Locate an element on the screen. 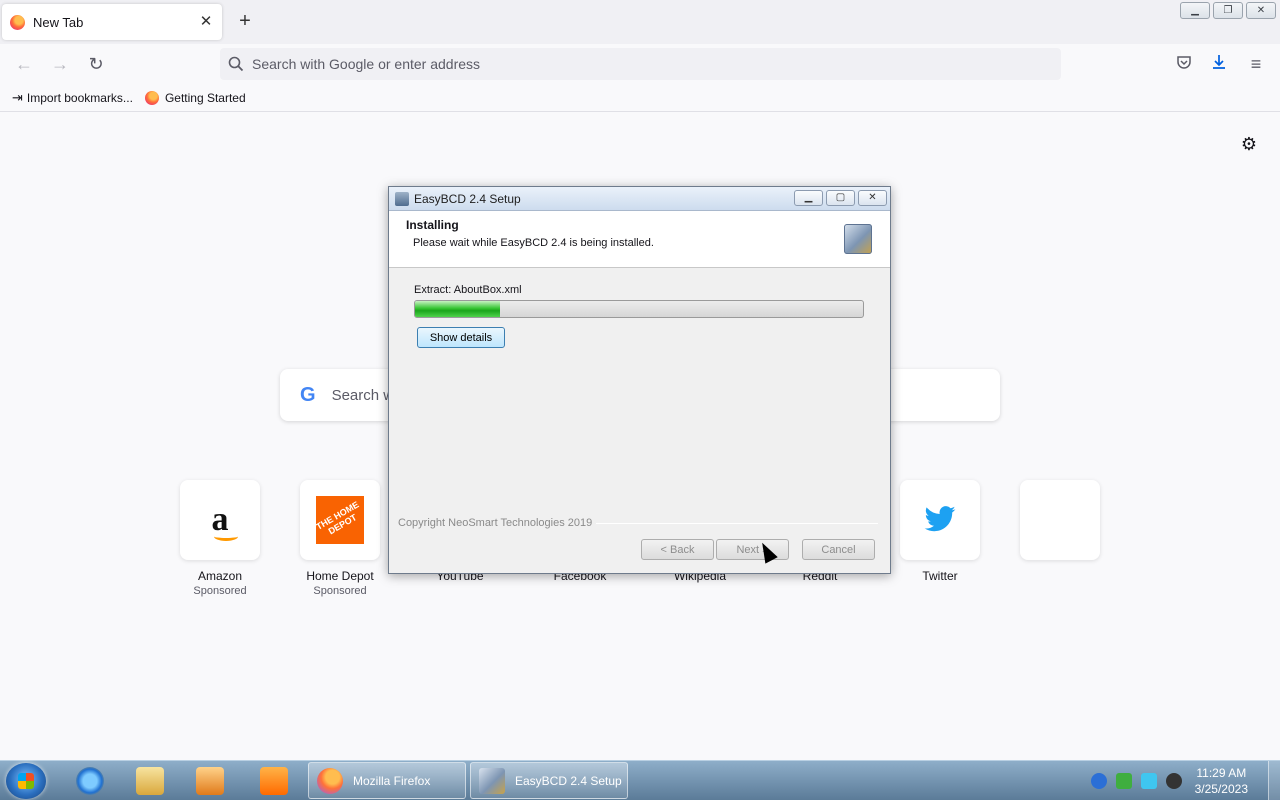 The image size is (1280, 800). shortcut-empty is located at coordinates (1060, 520).